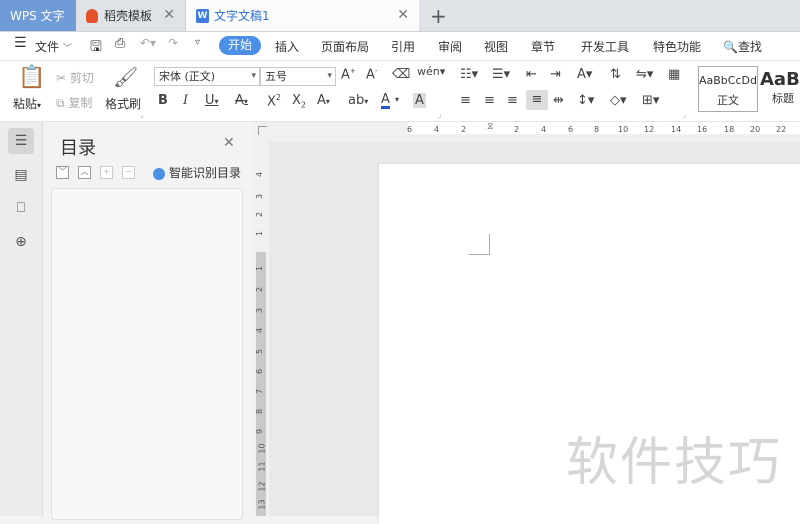 This screenshot has width=800, height=524. Describe the element at coordinates (21, 208) in the screenshot. I see `bookmark-icon: ⎕` at that location.